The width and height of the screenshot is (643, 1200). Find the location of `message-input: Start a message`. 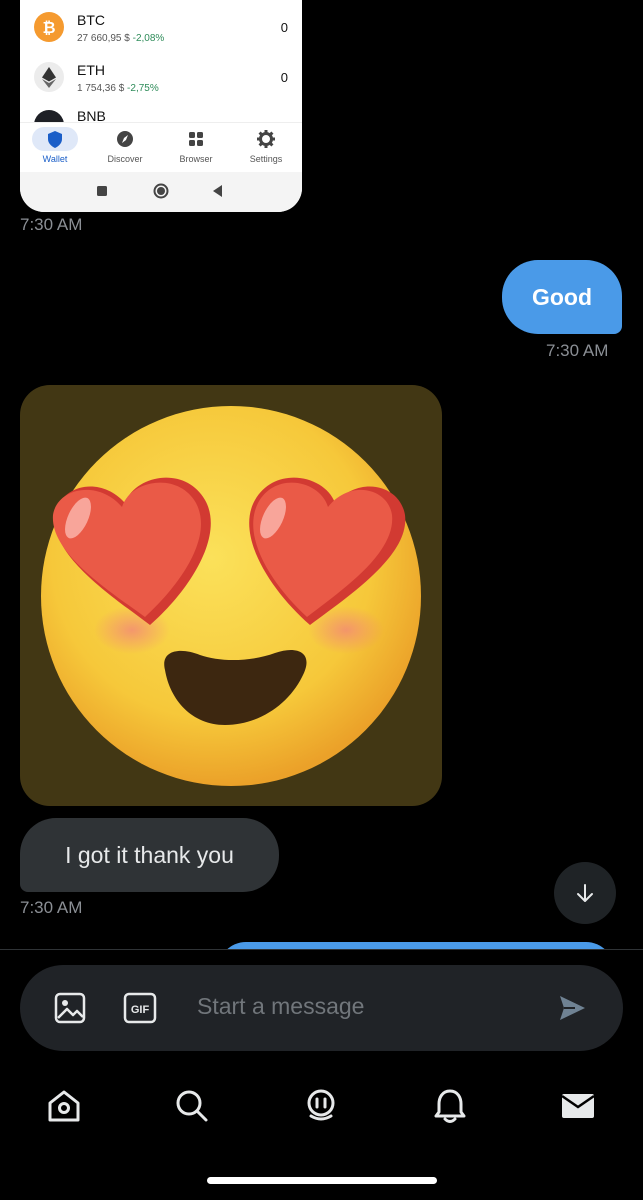

message-input: Start a message is located at coordinates (280, 1006).